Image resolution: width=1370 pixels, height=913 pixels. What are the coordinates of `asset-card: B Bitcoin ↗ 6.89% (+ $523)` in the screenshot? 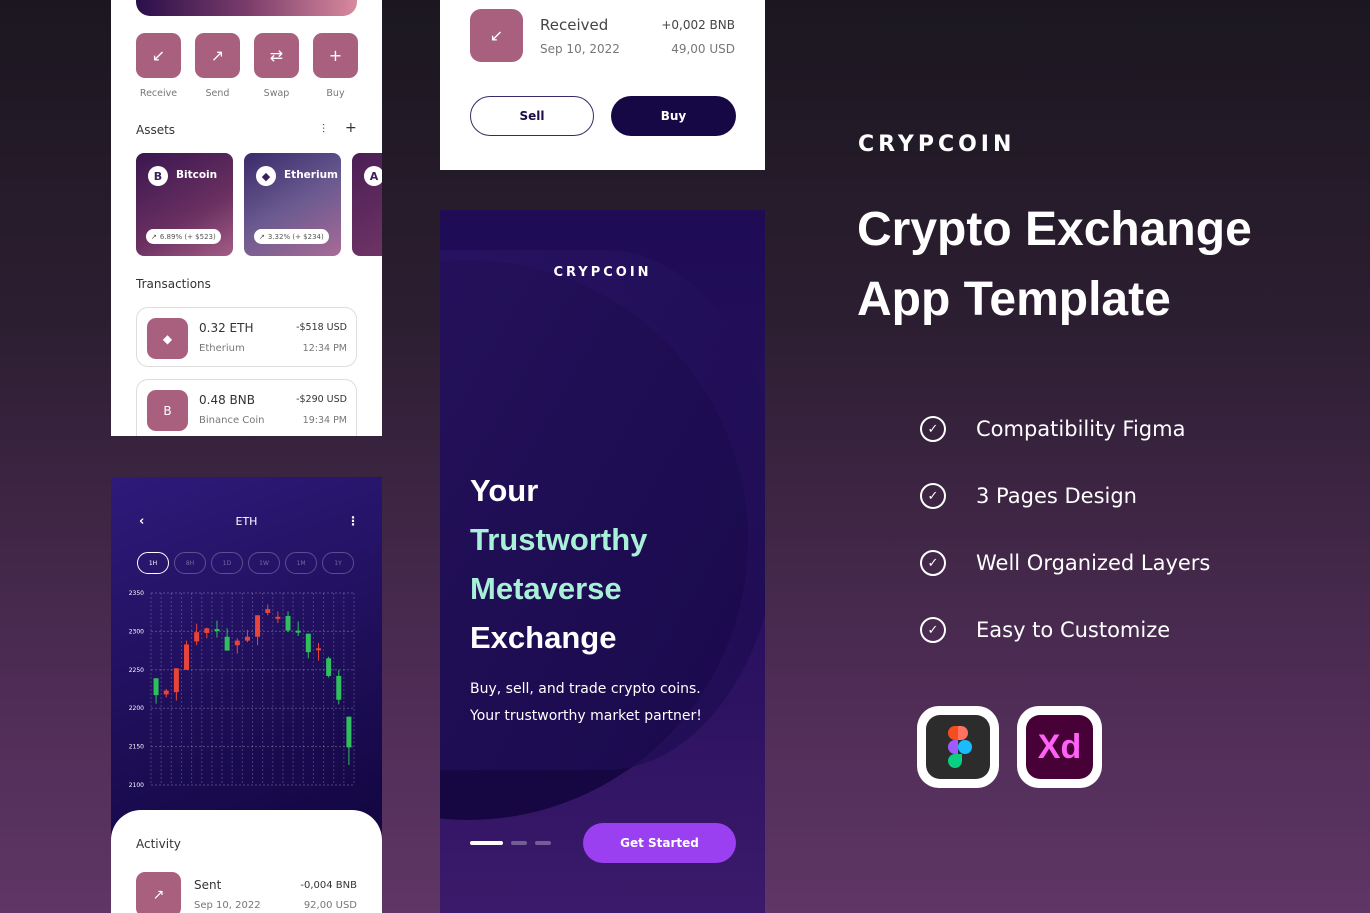 It's located at (184, 204).